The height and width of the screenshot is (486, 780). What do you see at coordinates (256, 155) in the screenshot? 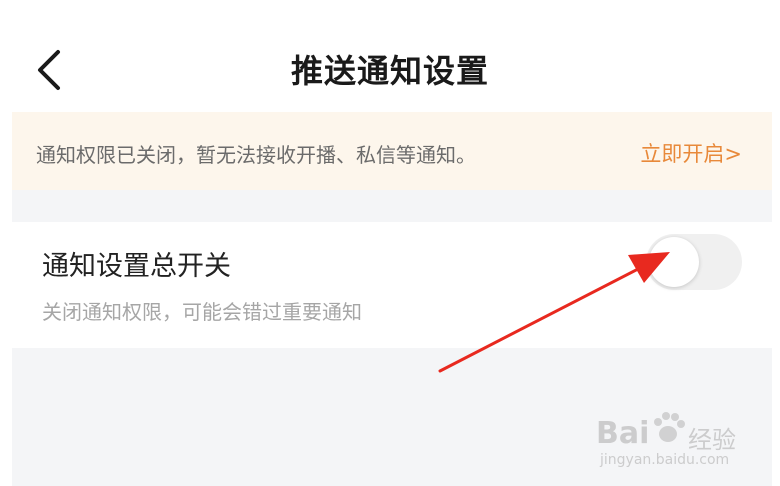
I see `banner-message: 通知权限已关闭，暂无法接收开播、私信等通知。` at bounding box center [256, 155].